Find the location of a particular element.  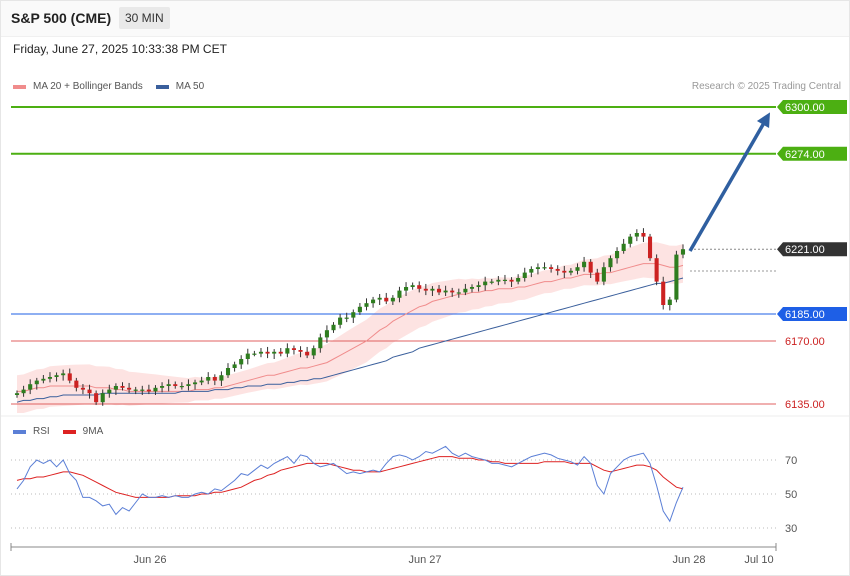

level-label: 6274.00 is located at coordinates (805, 155).